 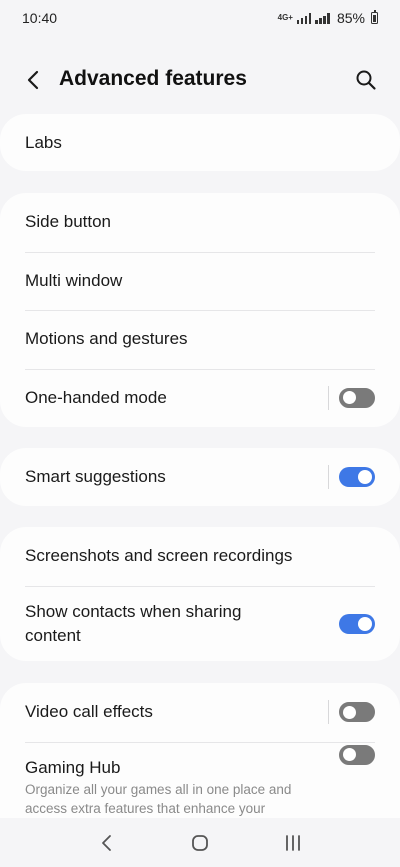 What do you see at coordinates (357, 712) in the screenshot?
I see `video-call-effects-toggle` at bounding box center [357, 712].